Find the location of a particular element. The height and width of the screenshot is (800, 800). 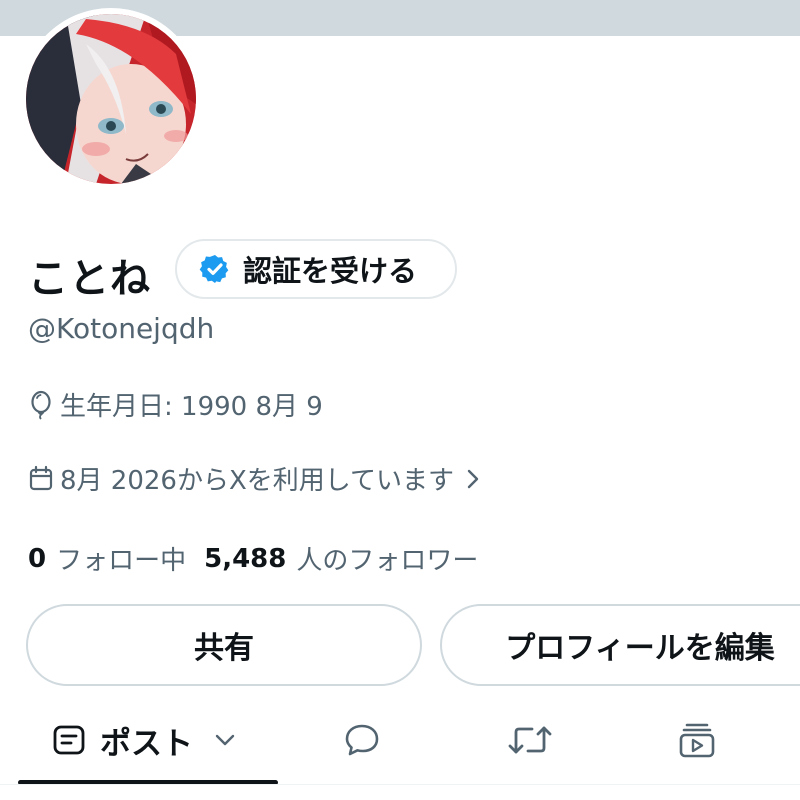

joined-date-text: 8月 2026からXを利用しています is located at coordinates (257, 481).